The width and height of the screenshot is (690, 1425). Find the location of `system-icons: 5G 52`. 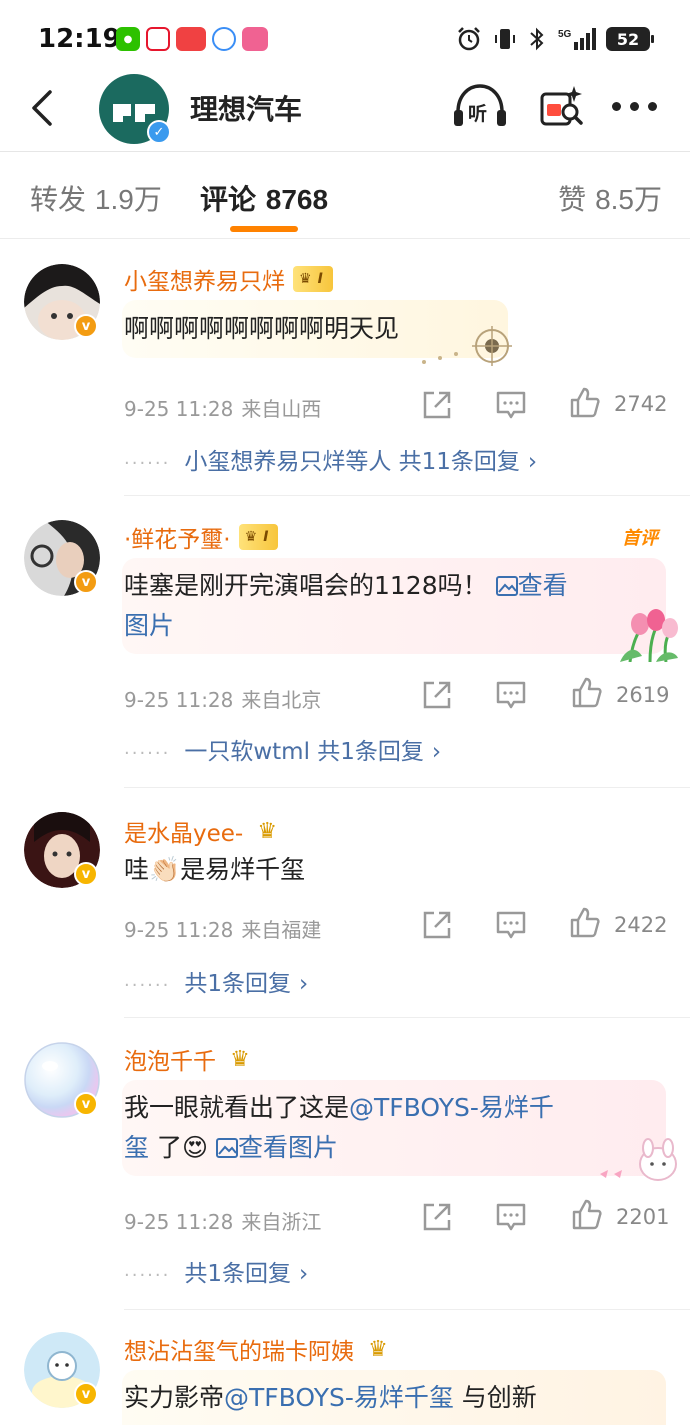

system-icons: 5G 52 is located at coordinates (555, 39).